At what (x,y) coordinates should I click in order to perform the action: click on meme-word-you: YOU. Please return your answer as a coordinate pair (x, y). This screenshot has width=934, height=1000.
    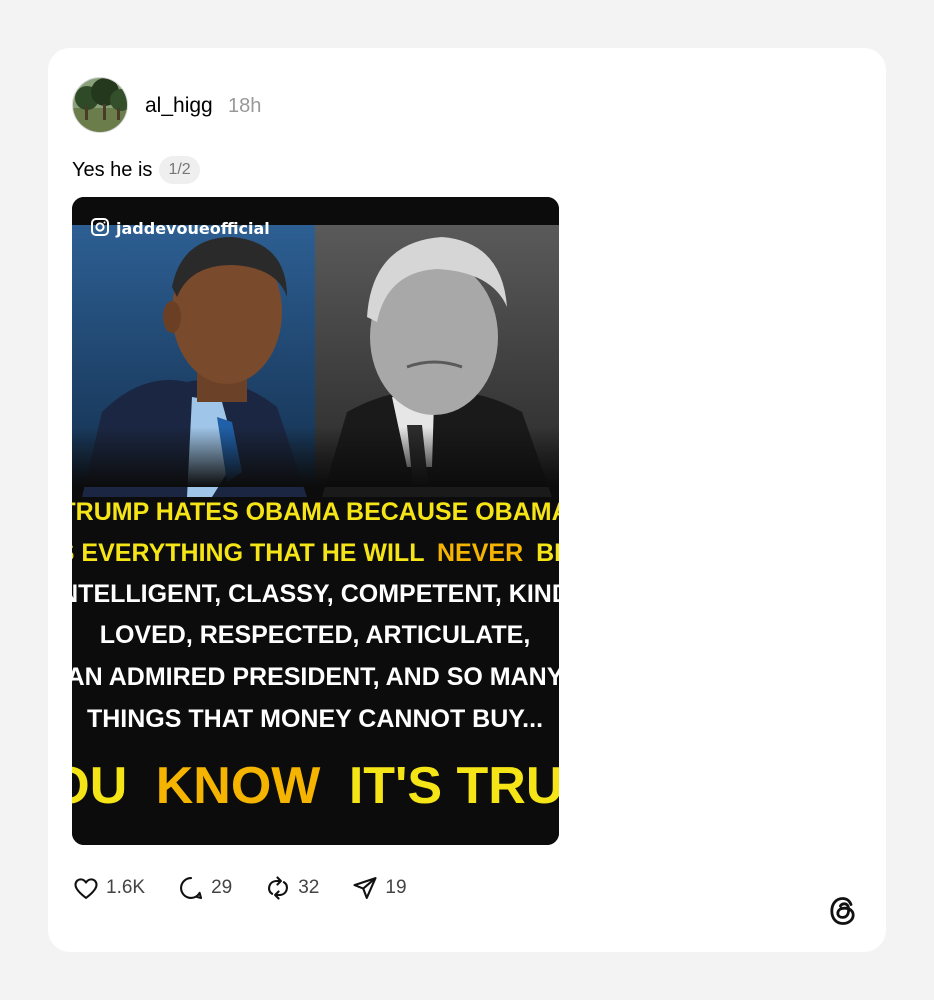
    Looking at the image, I should click on (99, 786).